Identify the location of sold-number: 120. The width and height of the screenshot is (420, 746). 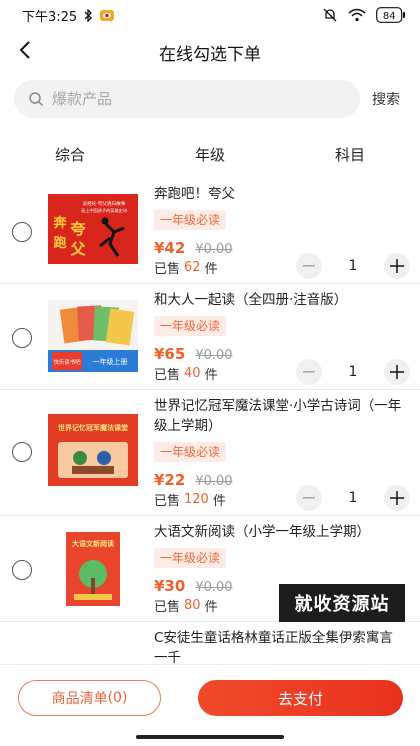
(196, 499).